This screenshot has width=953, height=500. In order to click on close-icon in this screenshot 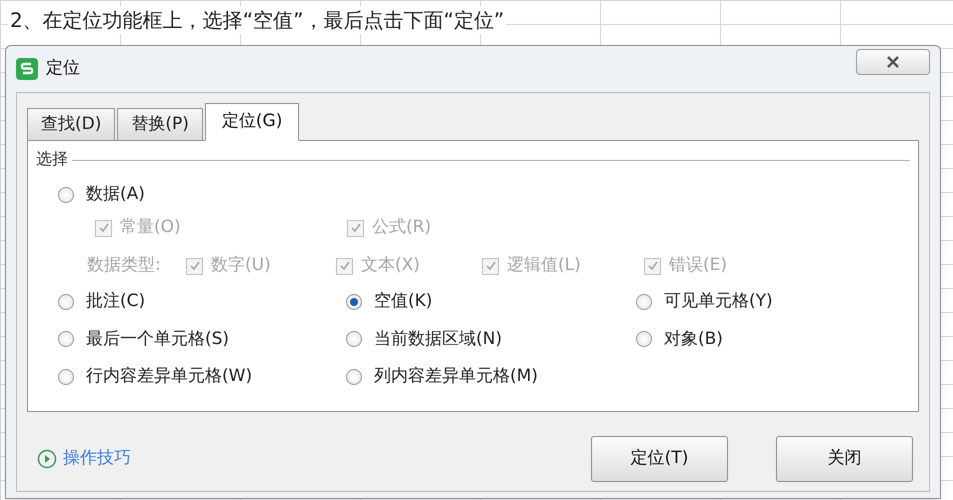, I will do `click(893, 62)`.